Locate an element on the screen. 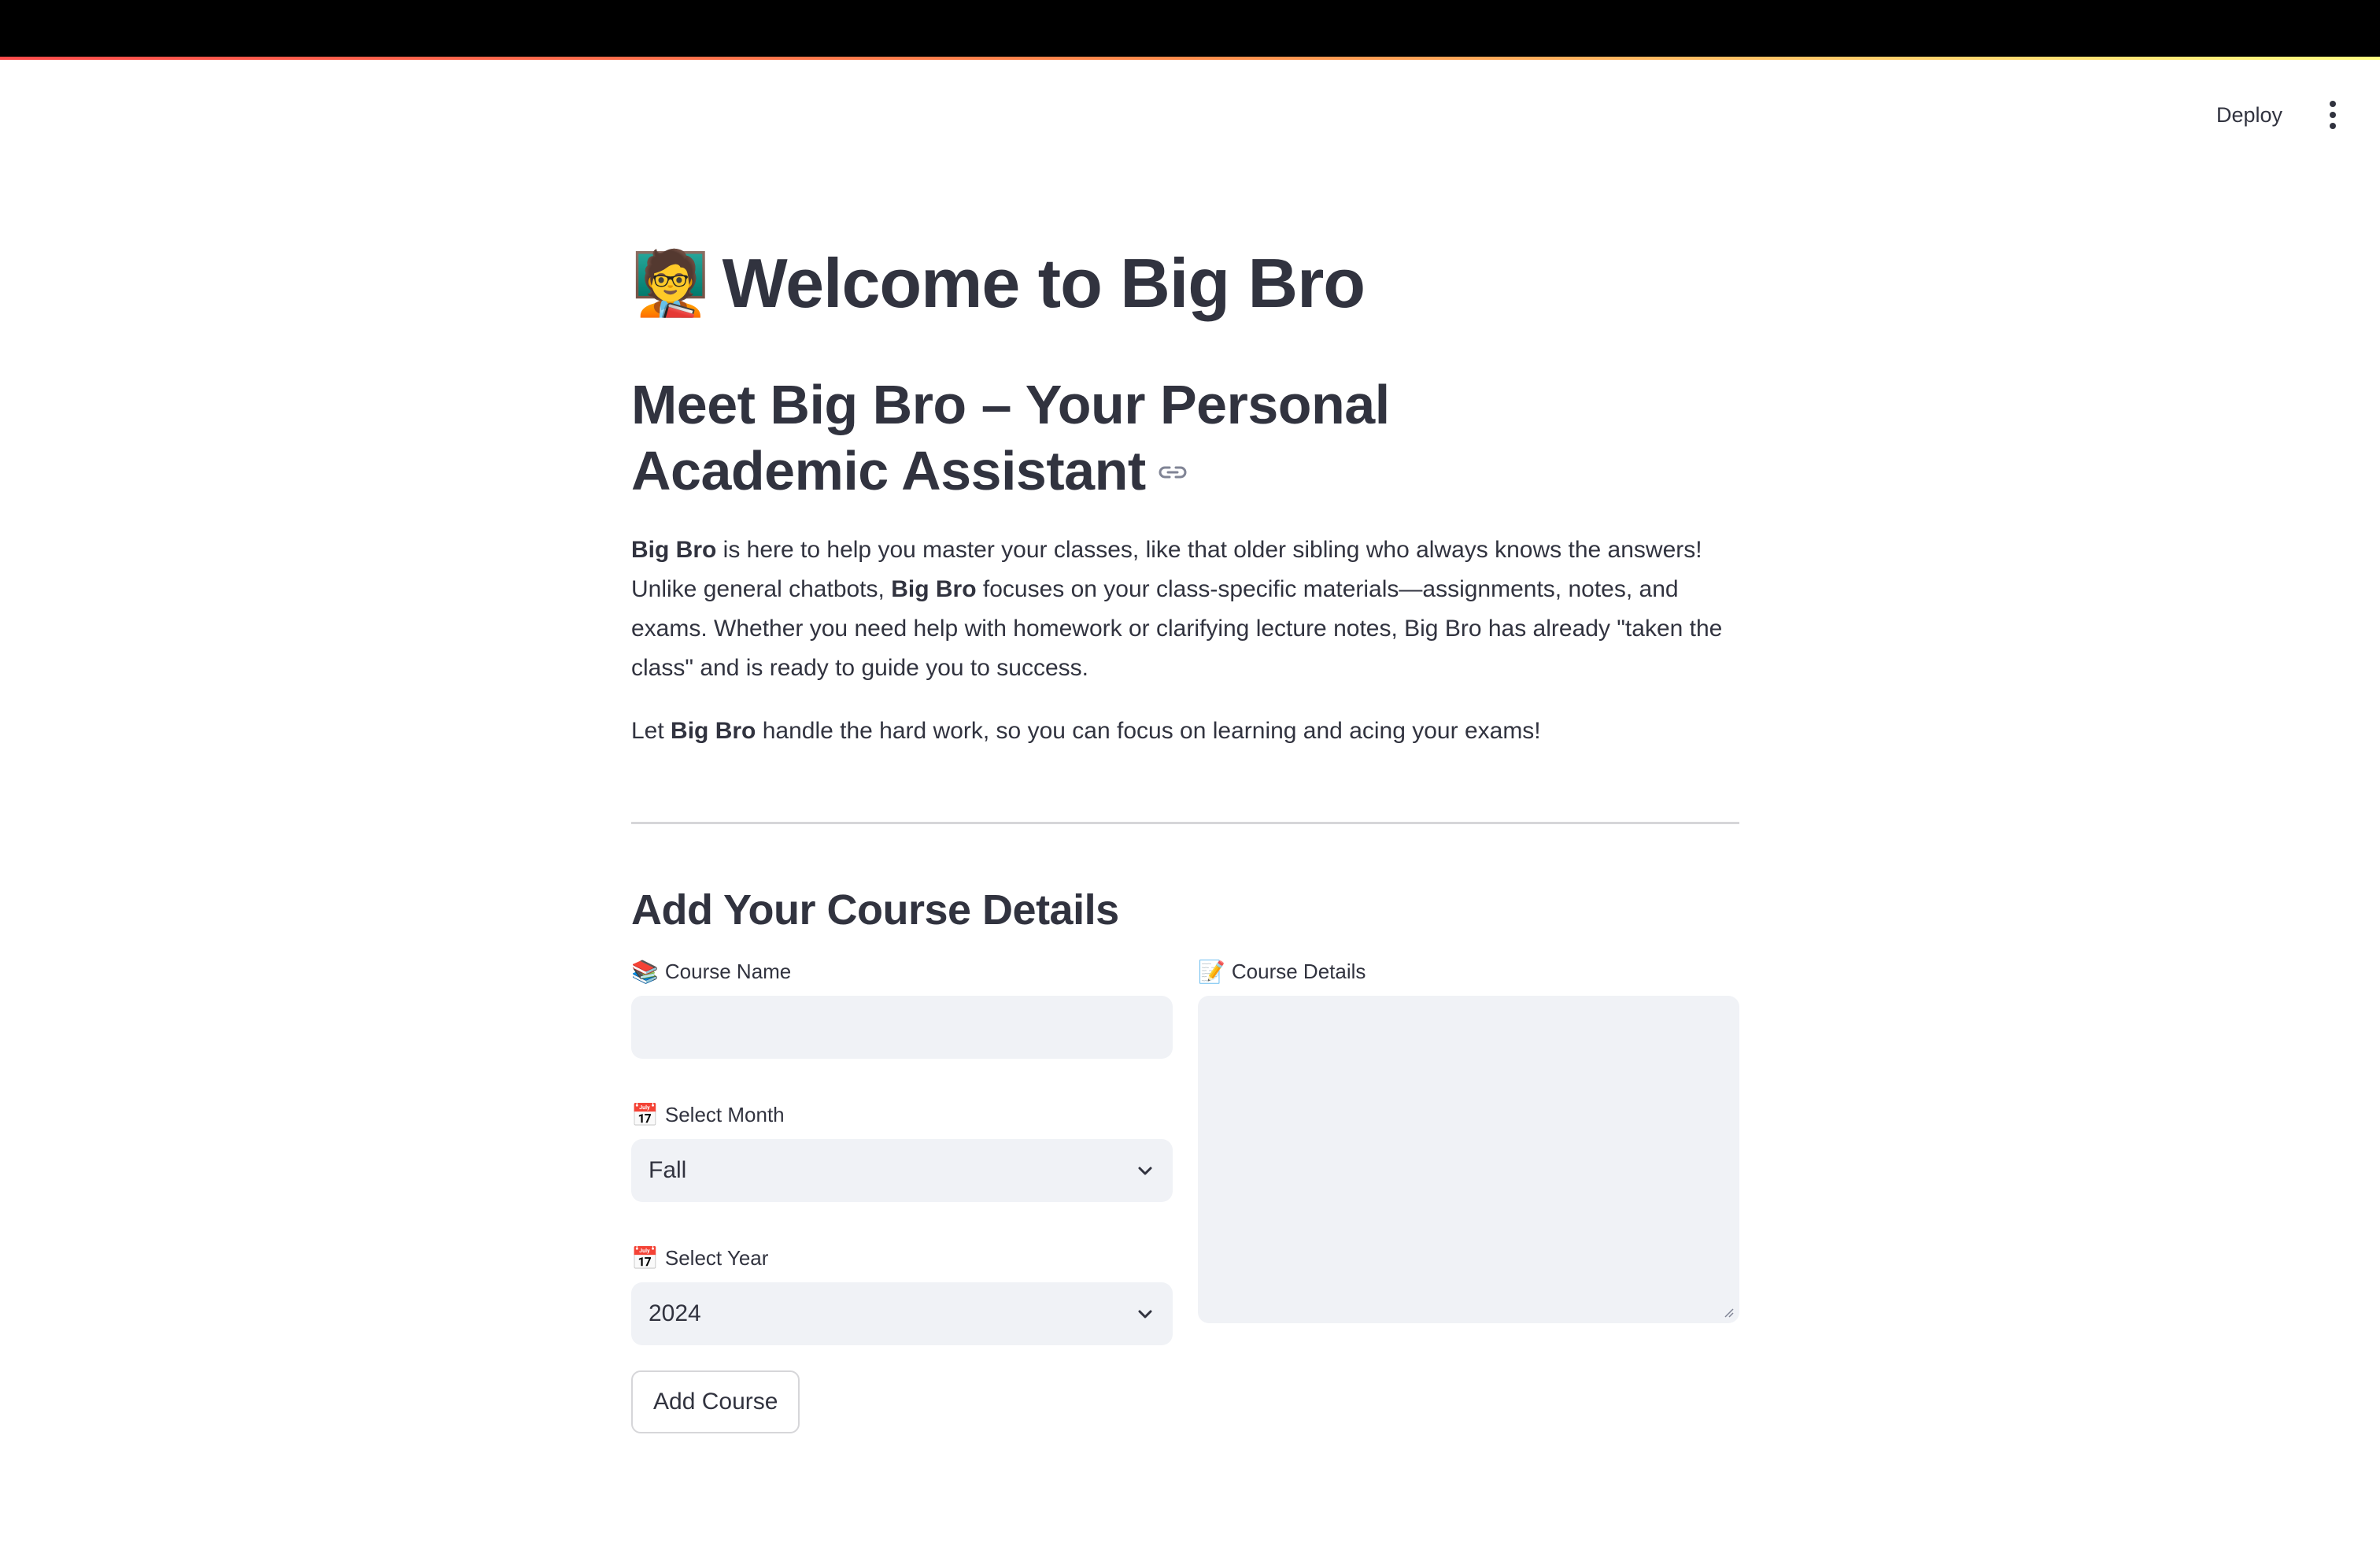 The height and width of the screenshot is (1546, 2380). link-icon is located at coordinates (1172, 473).